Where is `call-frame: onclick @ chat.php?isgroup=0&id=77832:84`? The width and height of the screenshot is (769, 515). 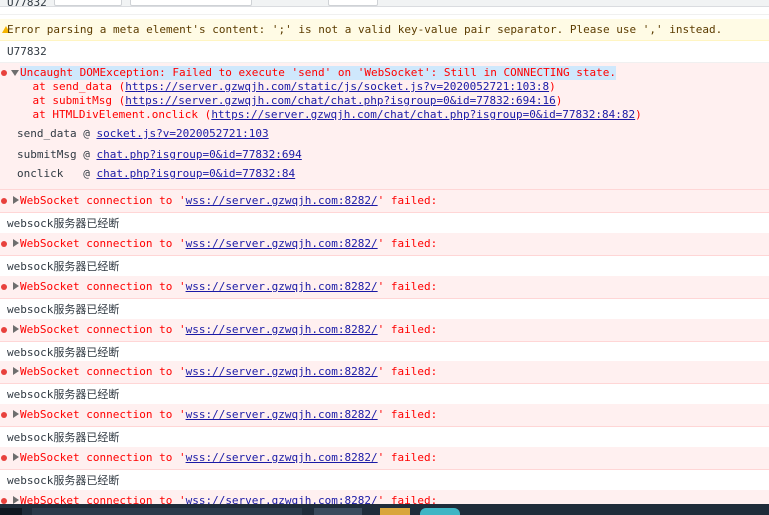
call-frame: onclick @ chat.php?isgroup=0&id=77832:84 is located at coordinates (156, 173).